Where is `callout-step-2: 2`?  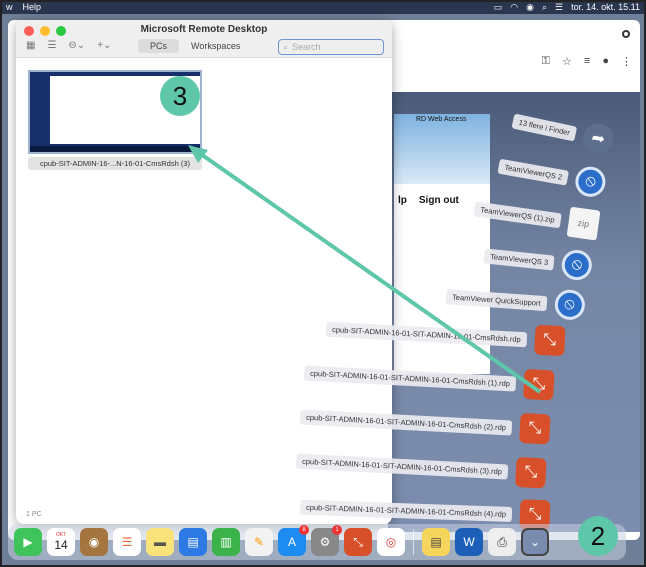 callout-step-2: 2 is located at coordinates (598, 536).